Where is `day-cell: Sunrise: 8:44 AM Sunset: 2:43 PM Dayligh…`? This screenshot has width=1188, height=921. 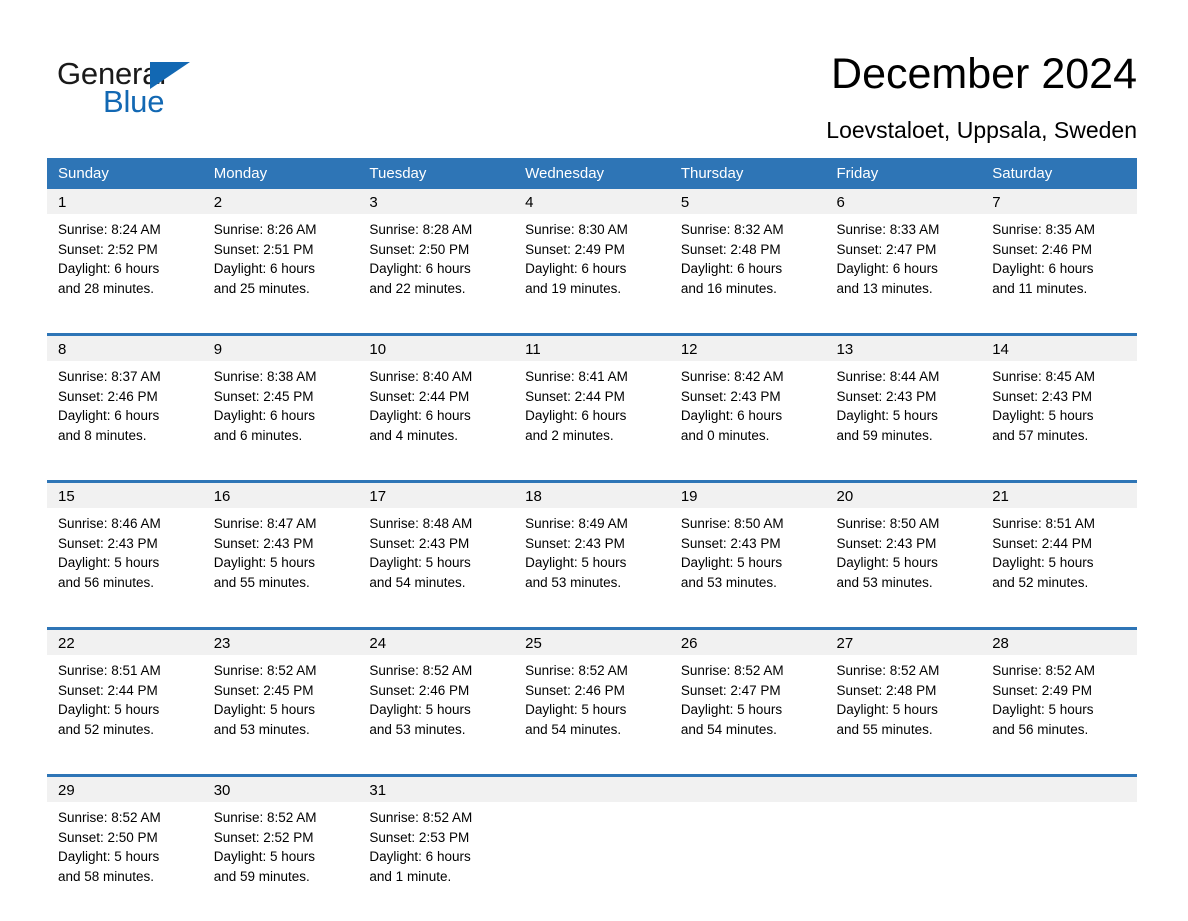 day-cell: Sunrise: 8:44 AM Sunset: 2:43 PM Dayligh… is located at coordinates (903, 421).